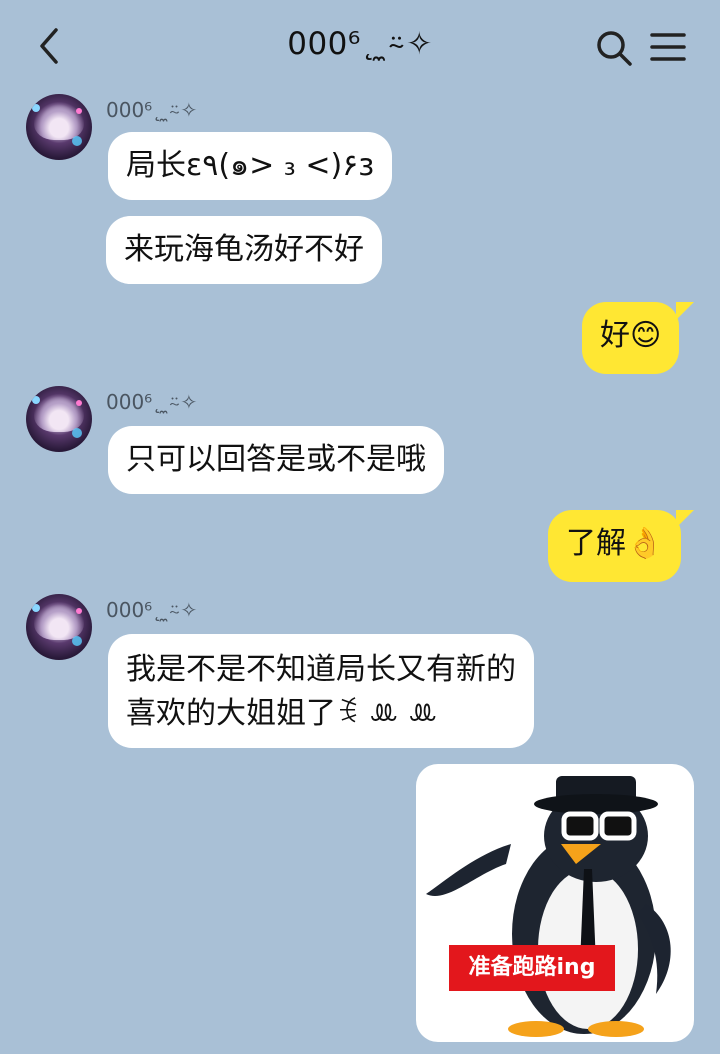 This screenshot has width=720, height=1054. Describe the element at coordinates (282, 713) in the screenshot. I see `message-line: 喜欢的大姐姐了ꉂ ꔛ ꔛ` at that location.